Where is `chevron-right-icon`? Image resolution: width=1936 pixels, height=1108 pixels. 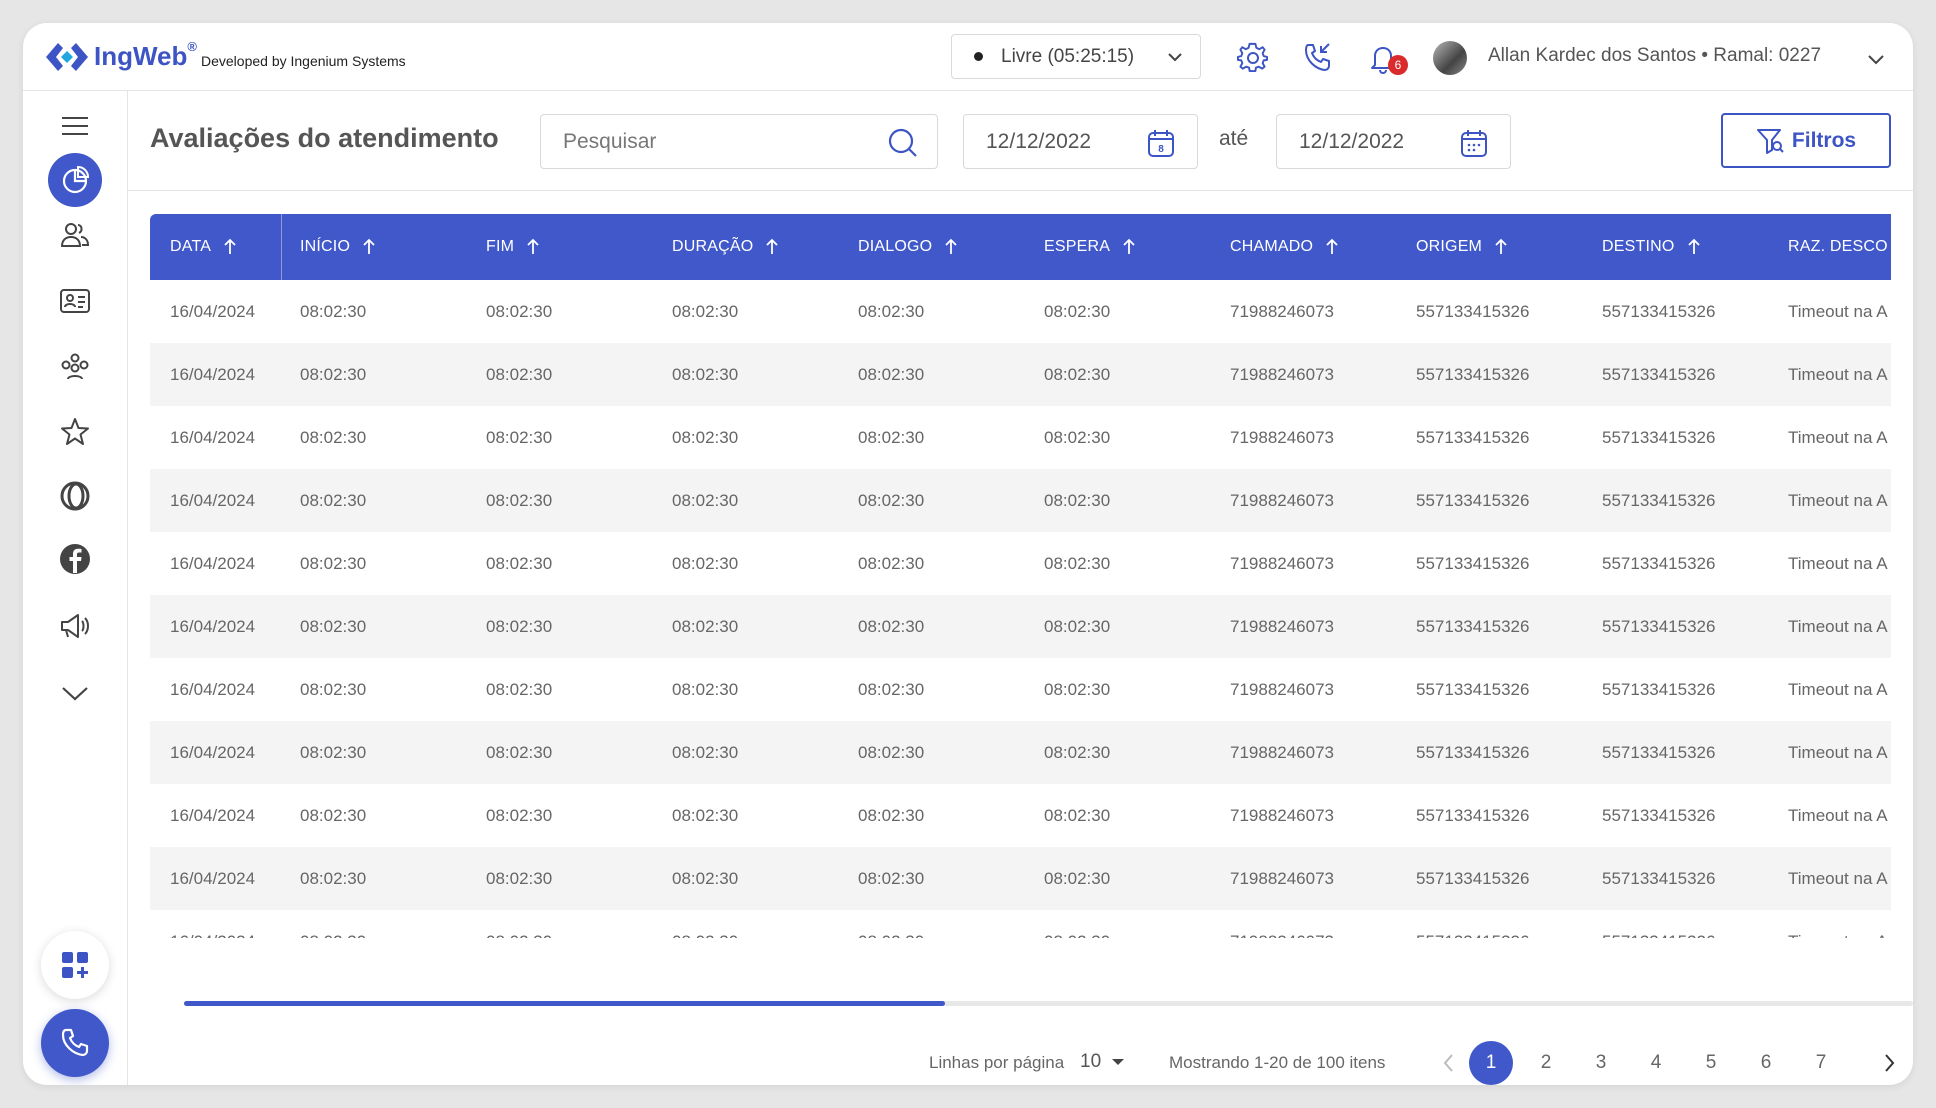 chevron-right-icon is located at coordinates (1889, 1063).